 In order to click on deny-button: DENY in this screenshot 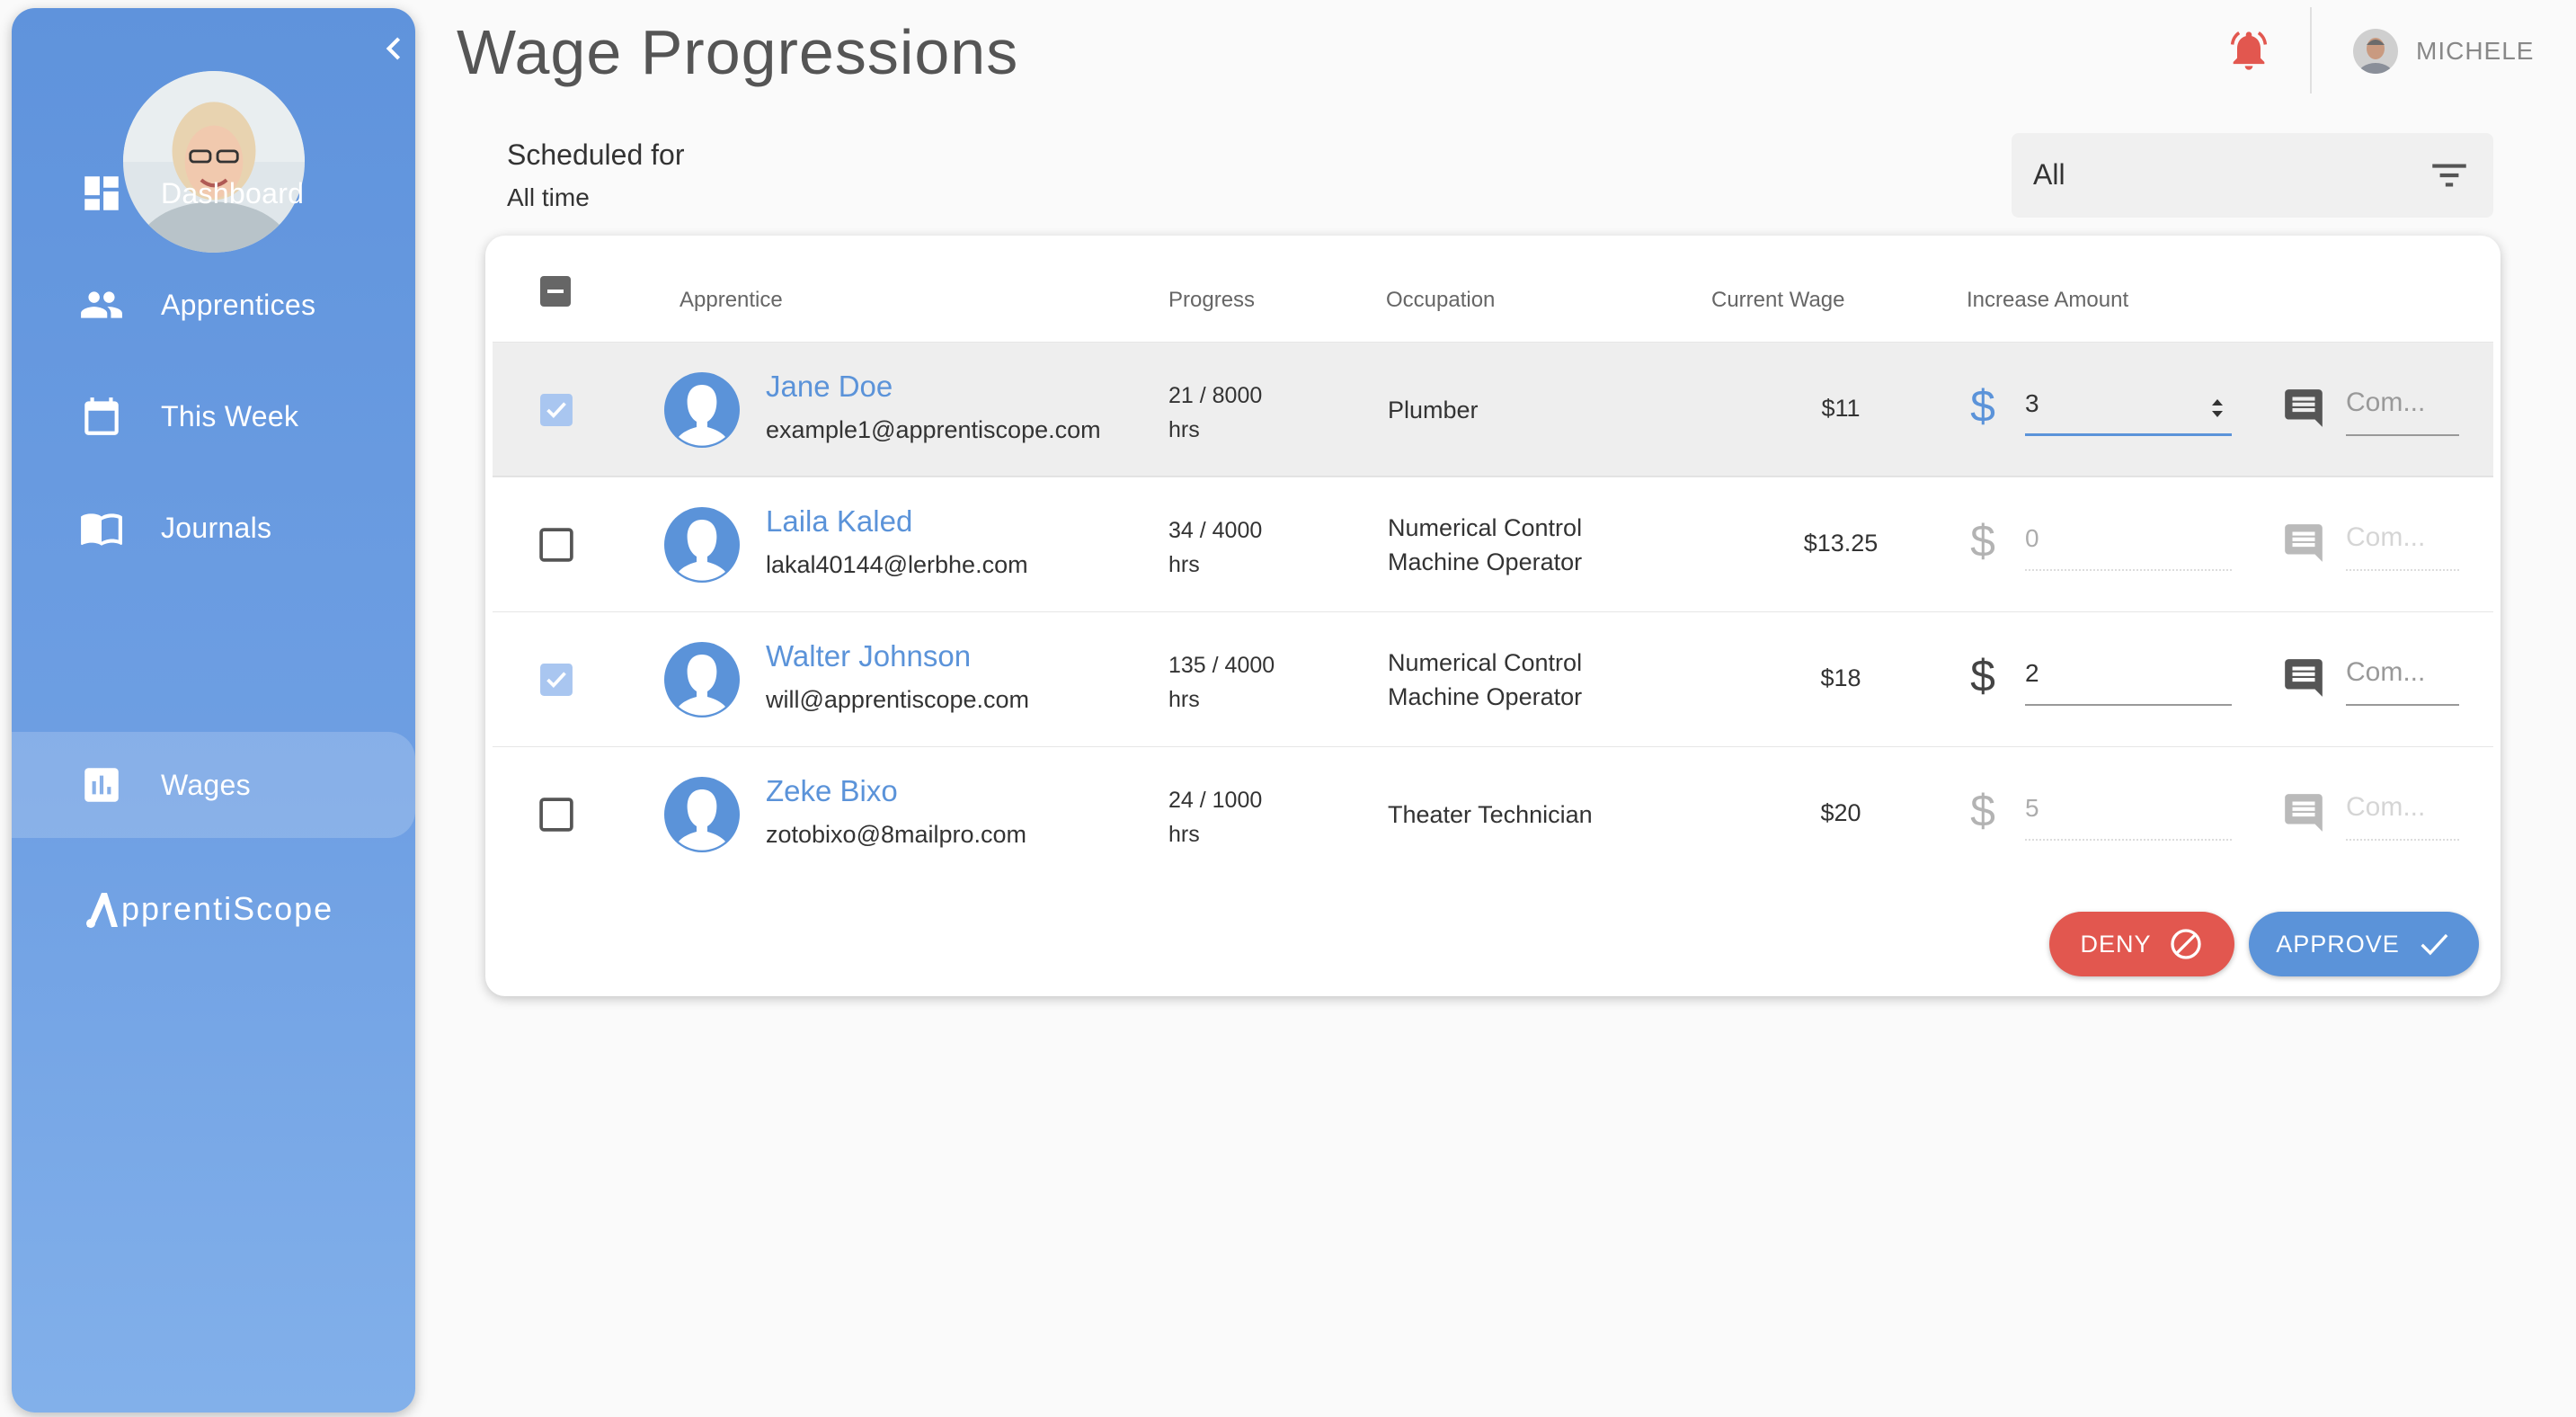, I will do `click(2141, 944)`.